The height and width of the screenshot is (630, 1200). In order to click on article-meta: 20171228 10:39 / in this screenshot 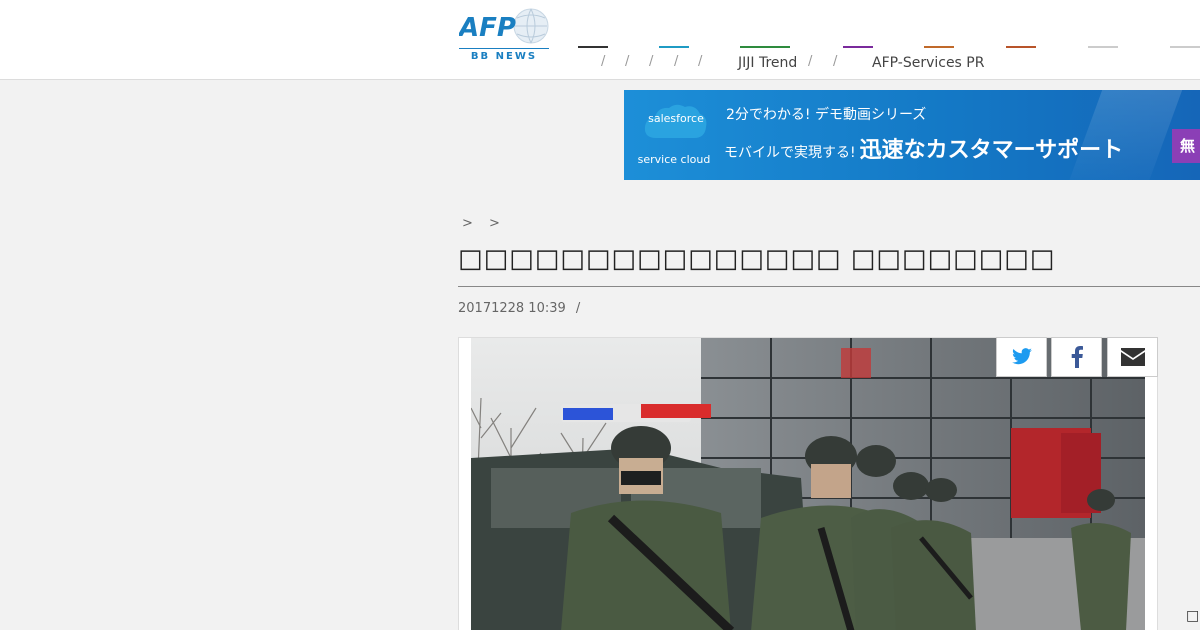, I will do `click(519, 308)`.